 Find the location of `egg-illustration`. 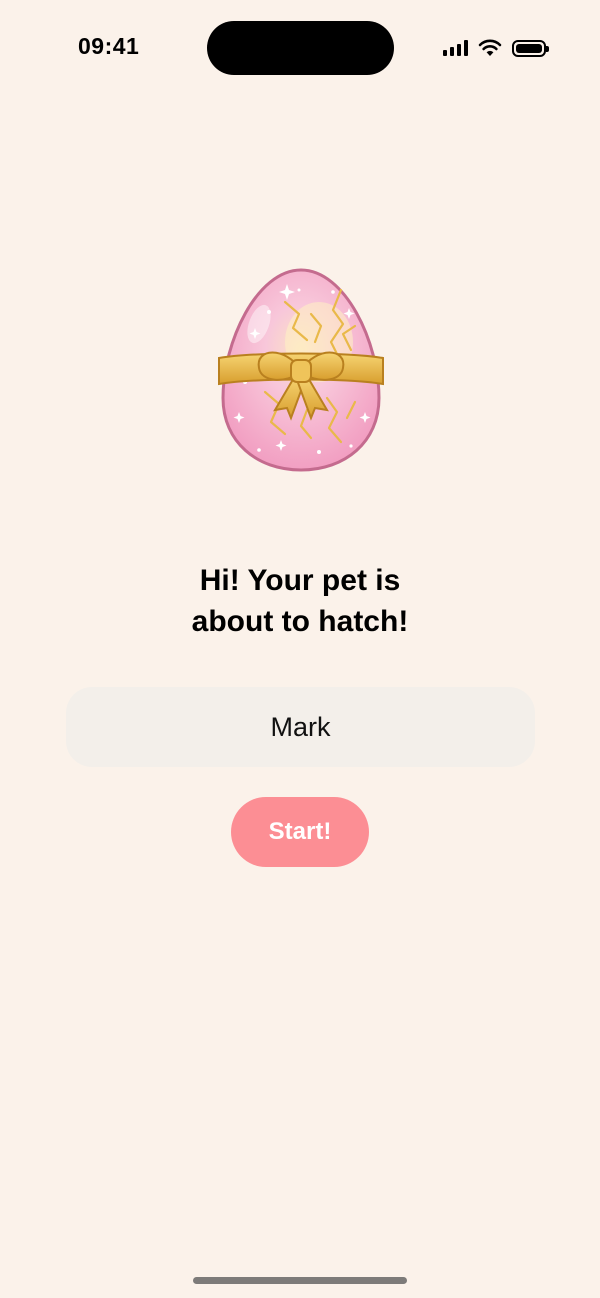

egg-illustration is located at coordinates (301, 369).